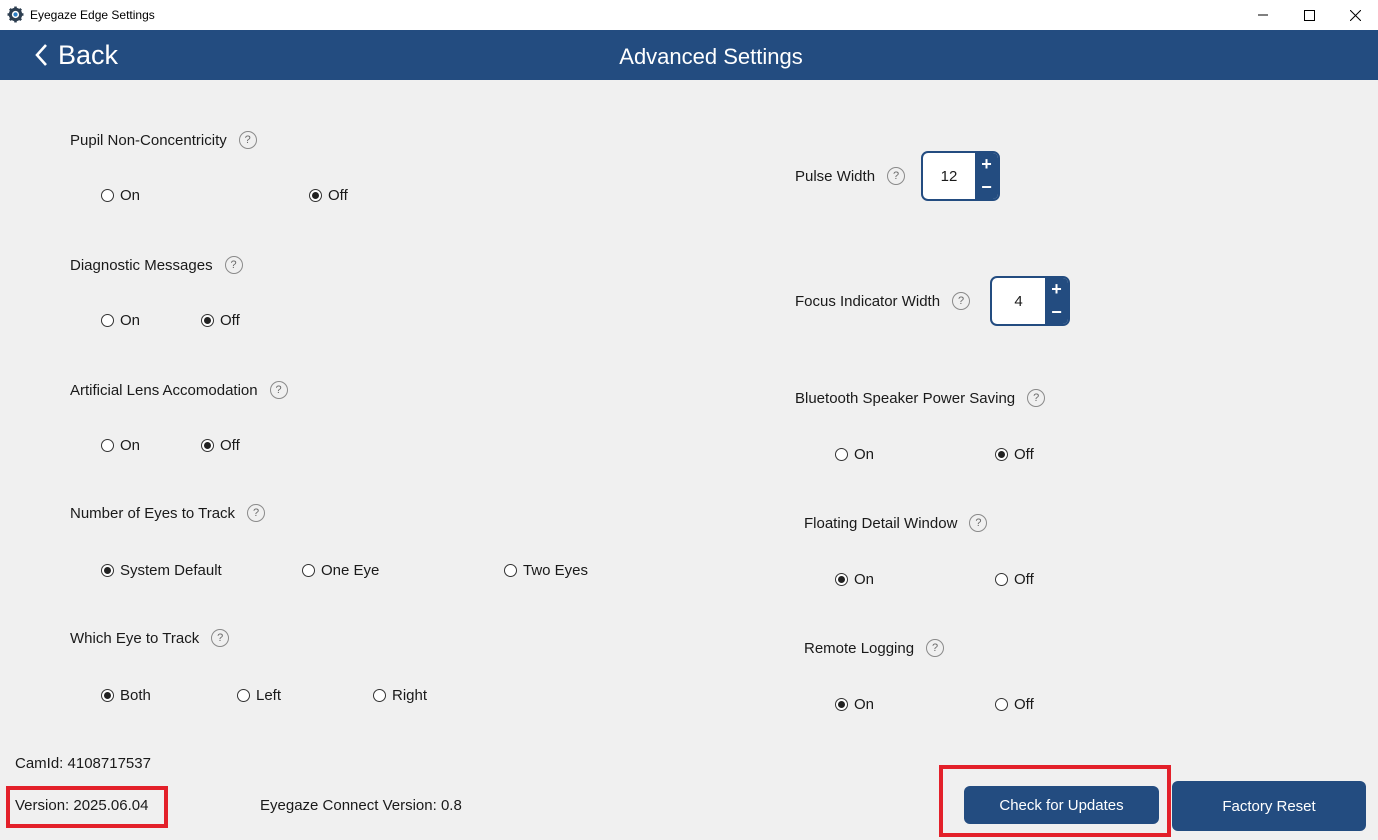 This screenshot has width=1378, height=840. I want to click on maximize-button, so click(1309, 15).